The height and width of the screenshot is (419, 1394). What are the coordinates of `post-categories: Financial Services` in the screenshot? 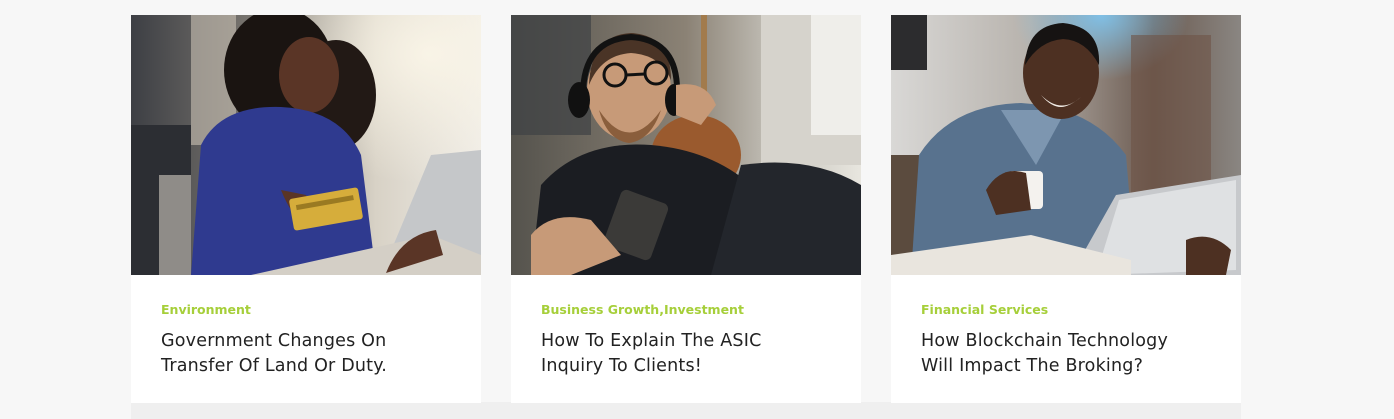 It's located at (1066, 310).